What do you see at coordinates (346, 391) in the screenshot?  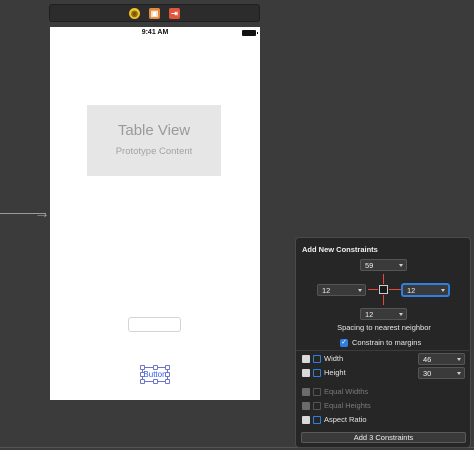 I see `equal-widths-label: Equal Widths` at bounding box center [346, 391].